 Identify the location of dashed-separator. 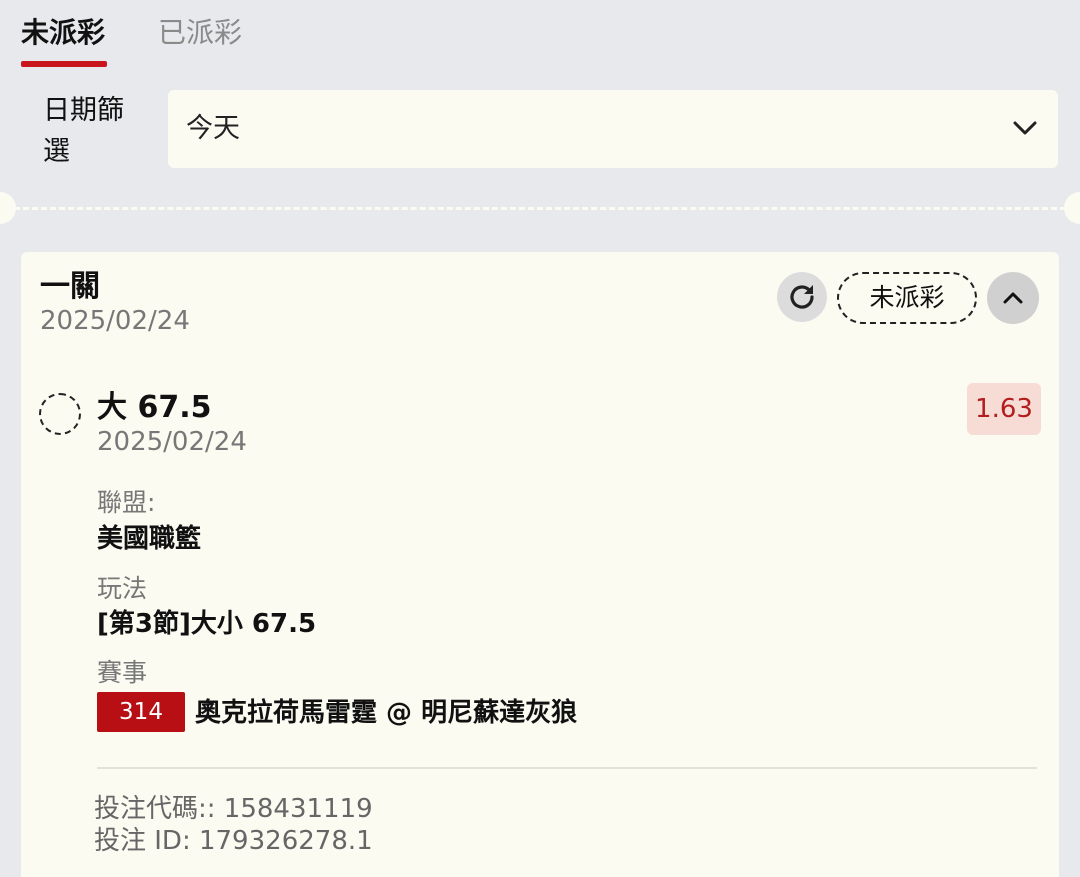
(540, 208).